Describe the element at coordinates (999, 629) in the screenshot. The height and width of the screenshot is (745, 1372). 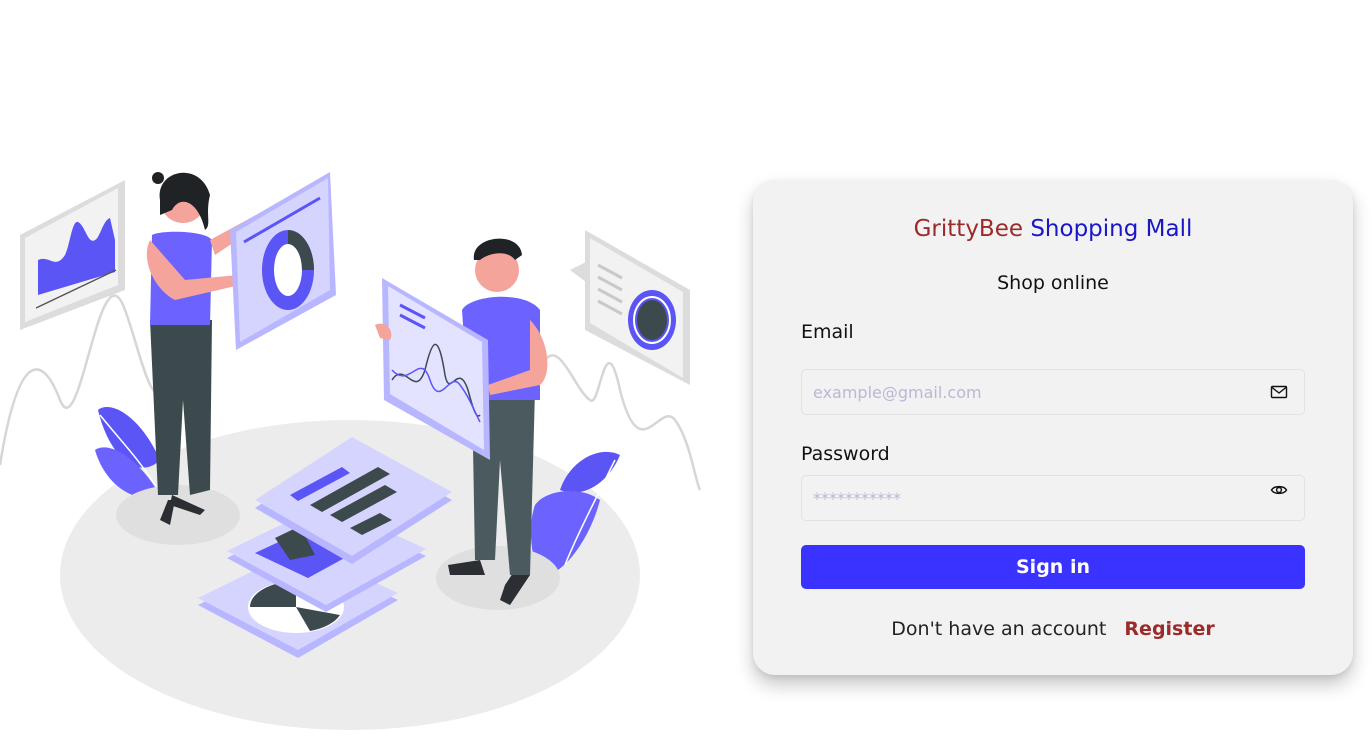
I see `no-account-text: Don't have an account` at that location.